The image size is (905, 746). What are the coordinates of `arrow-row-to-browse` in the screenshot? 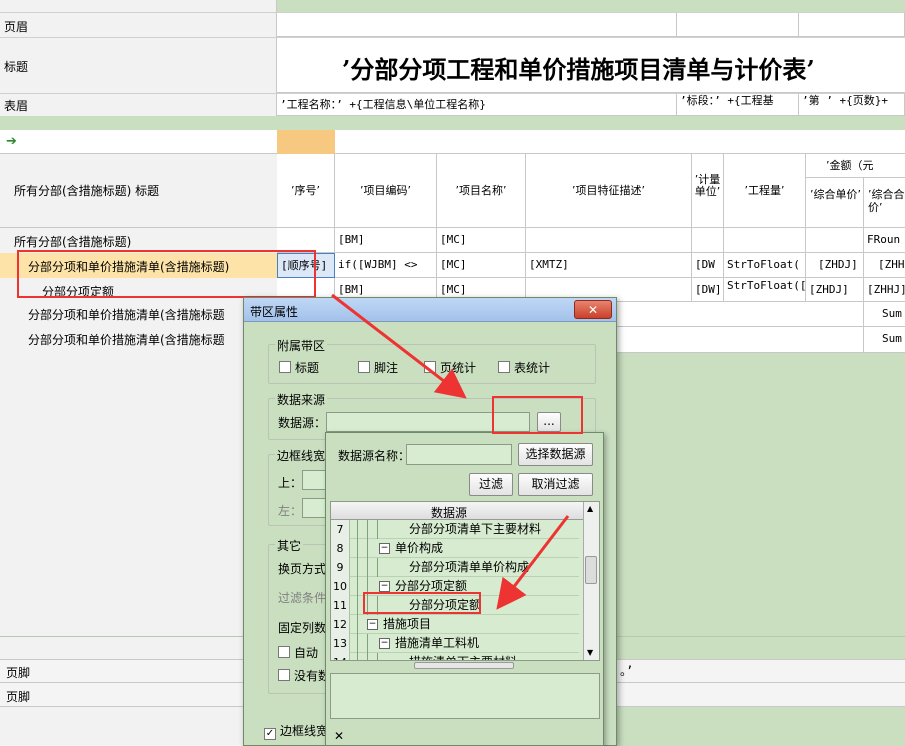 It's located at (399, 346).